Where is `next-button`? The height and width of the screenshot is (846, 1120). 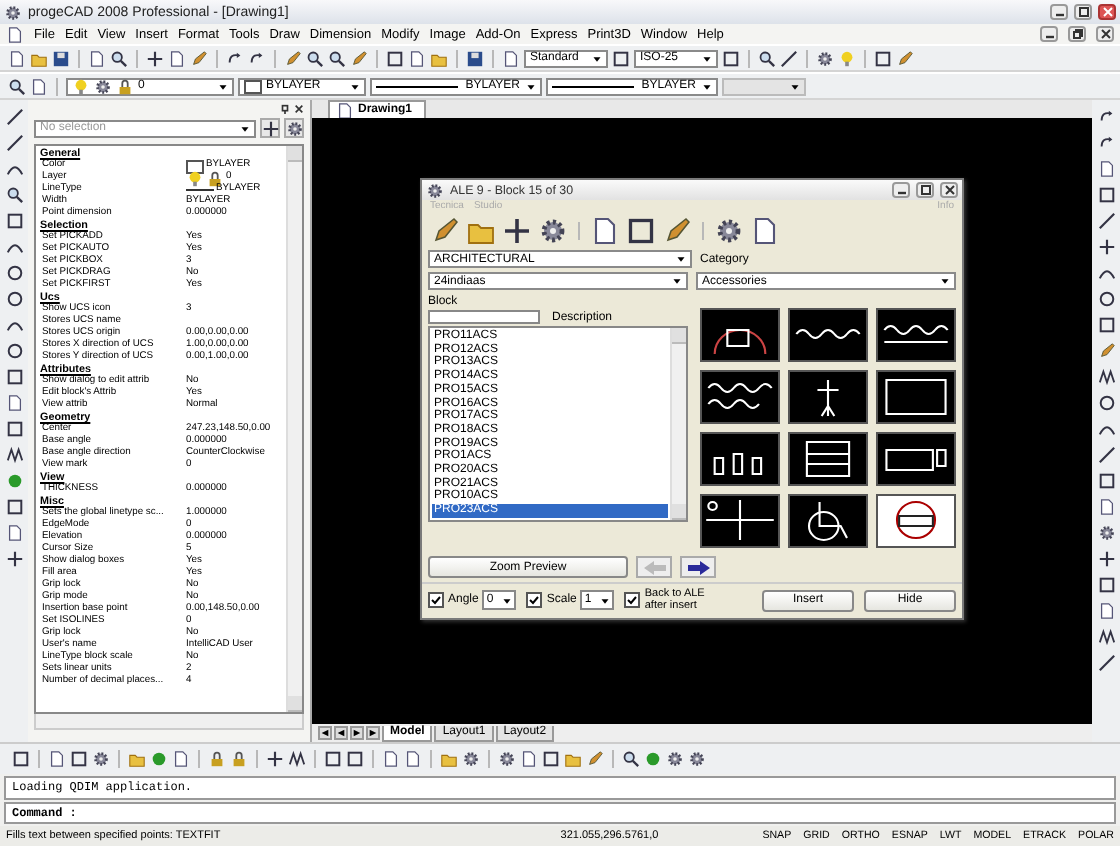 next-button is located at coordinates (698, 567).